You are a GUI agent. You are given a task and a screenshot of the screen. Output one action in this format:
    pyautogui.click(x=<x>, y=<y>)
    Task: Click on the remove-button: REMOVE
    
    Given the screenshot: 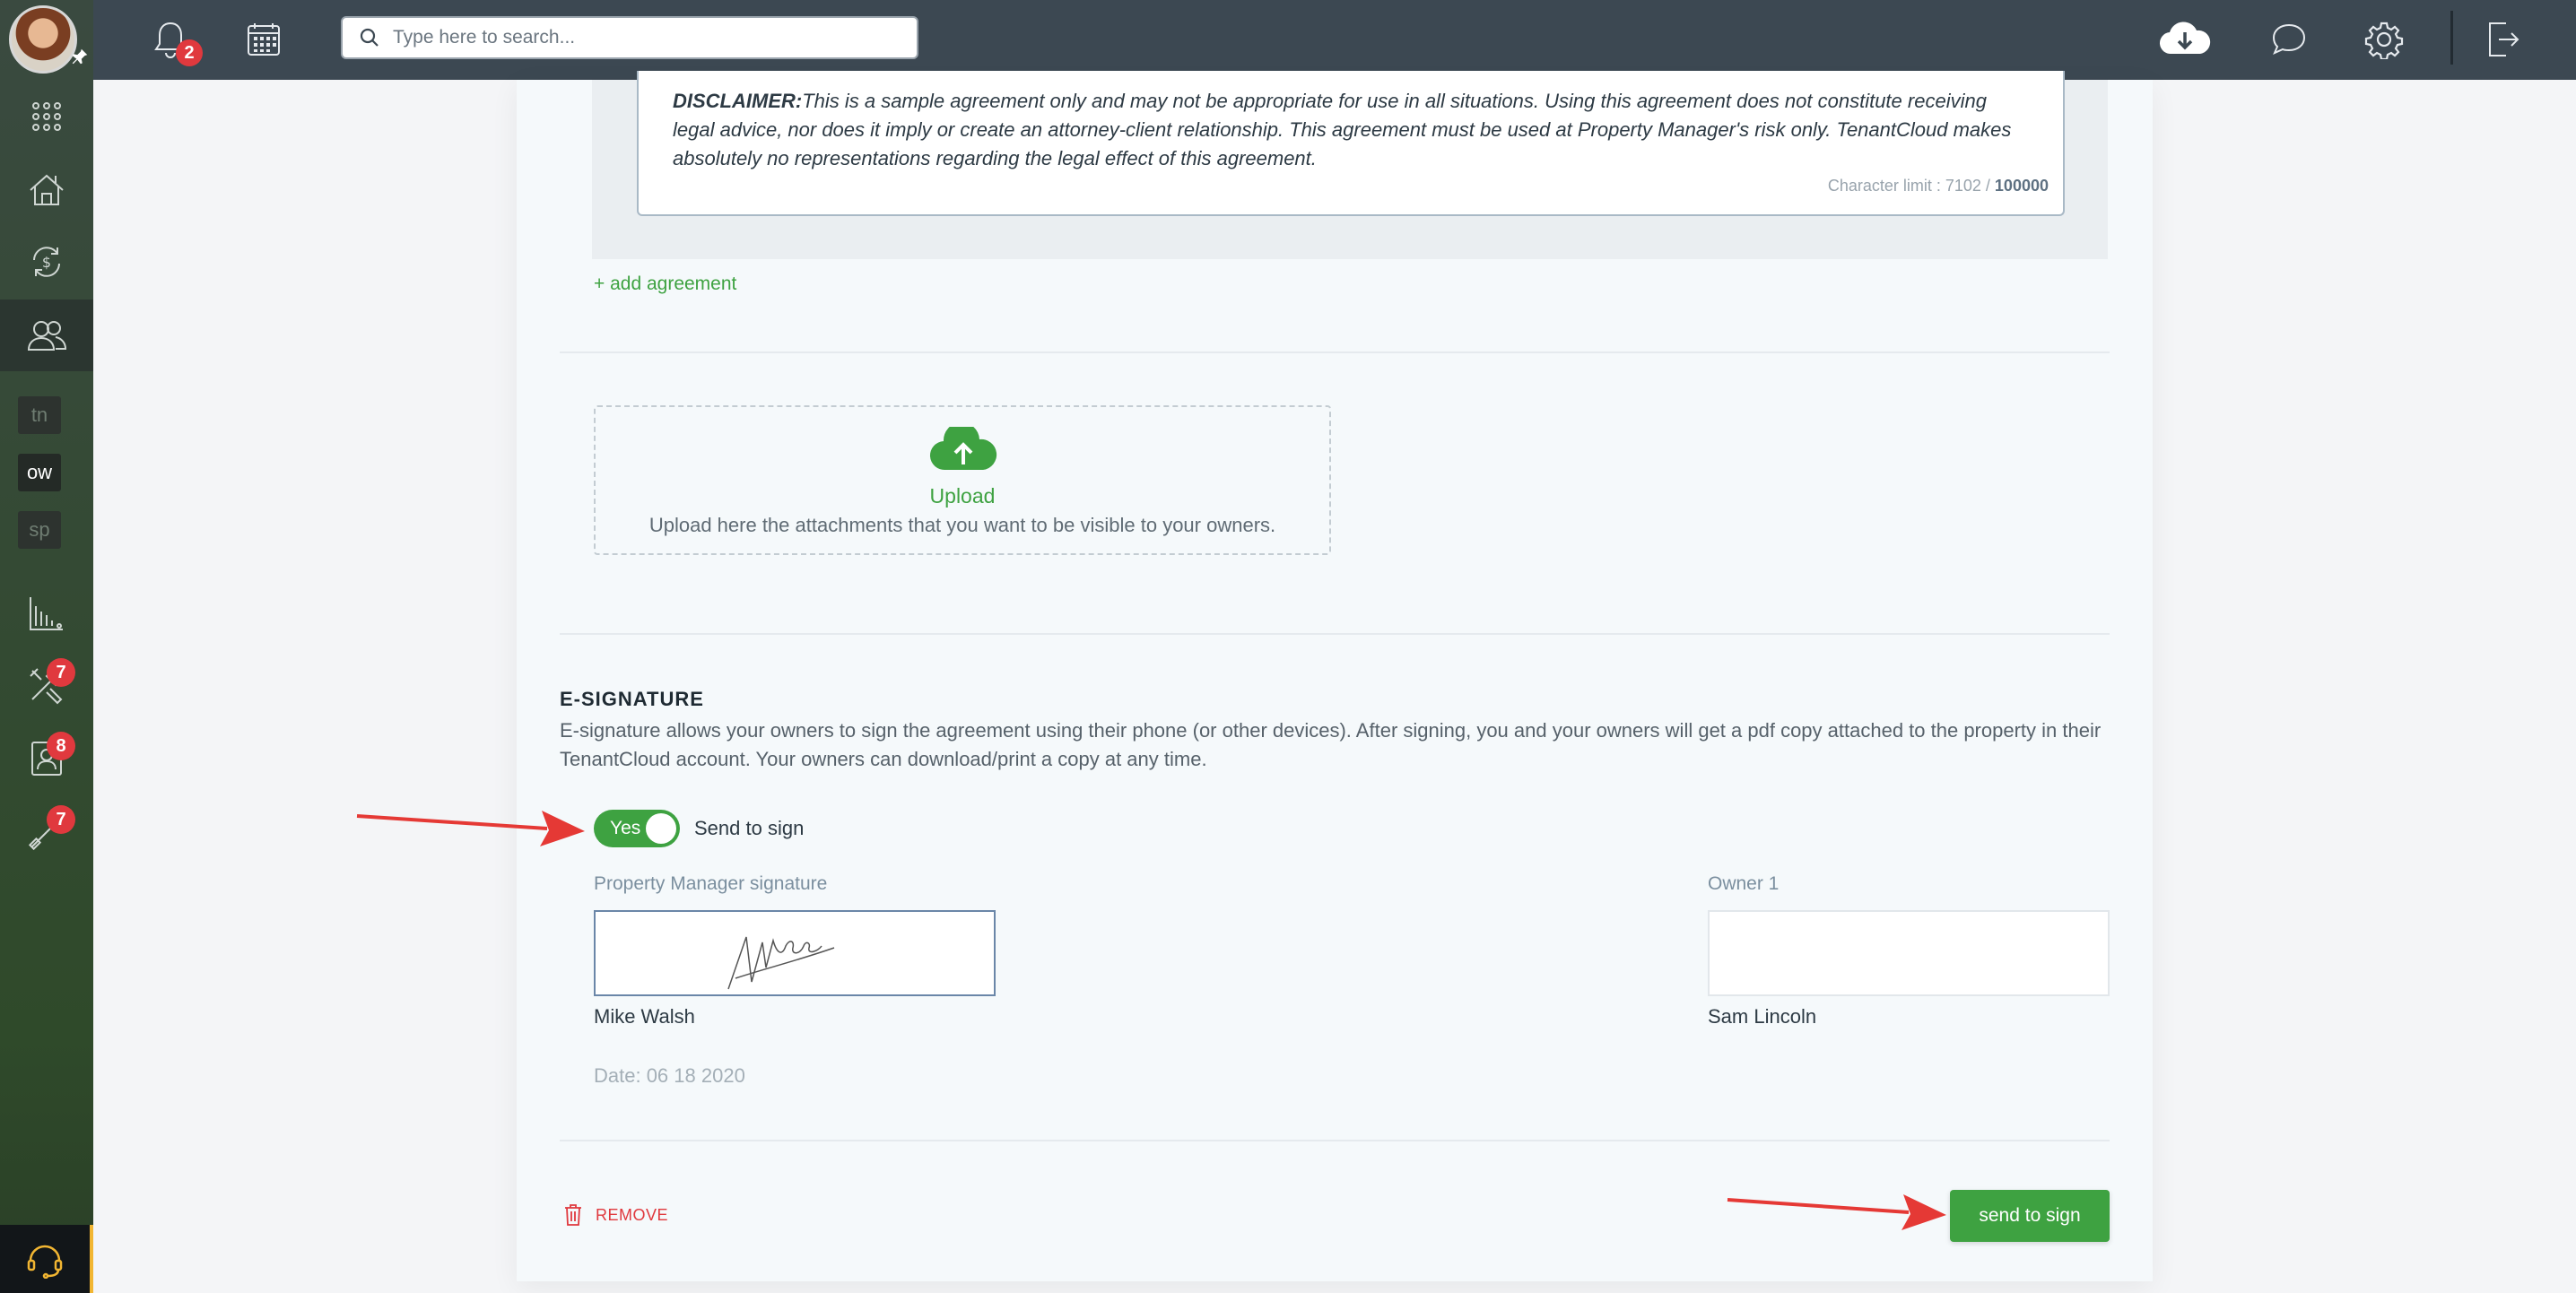 What is the action you would take?
    pyautogui.click(x=615, y=1215)
    